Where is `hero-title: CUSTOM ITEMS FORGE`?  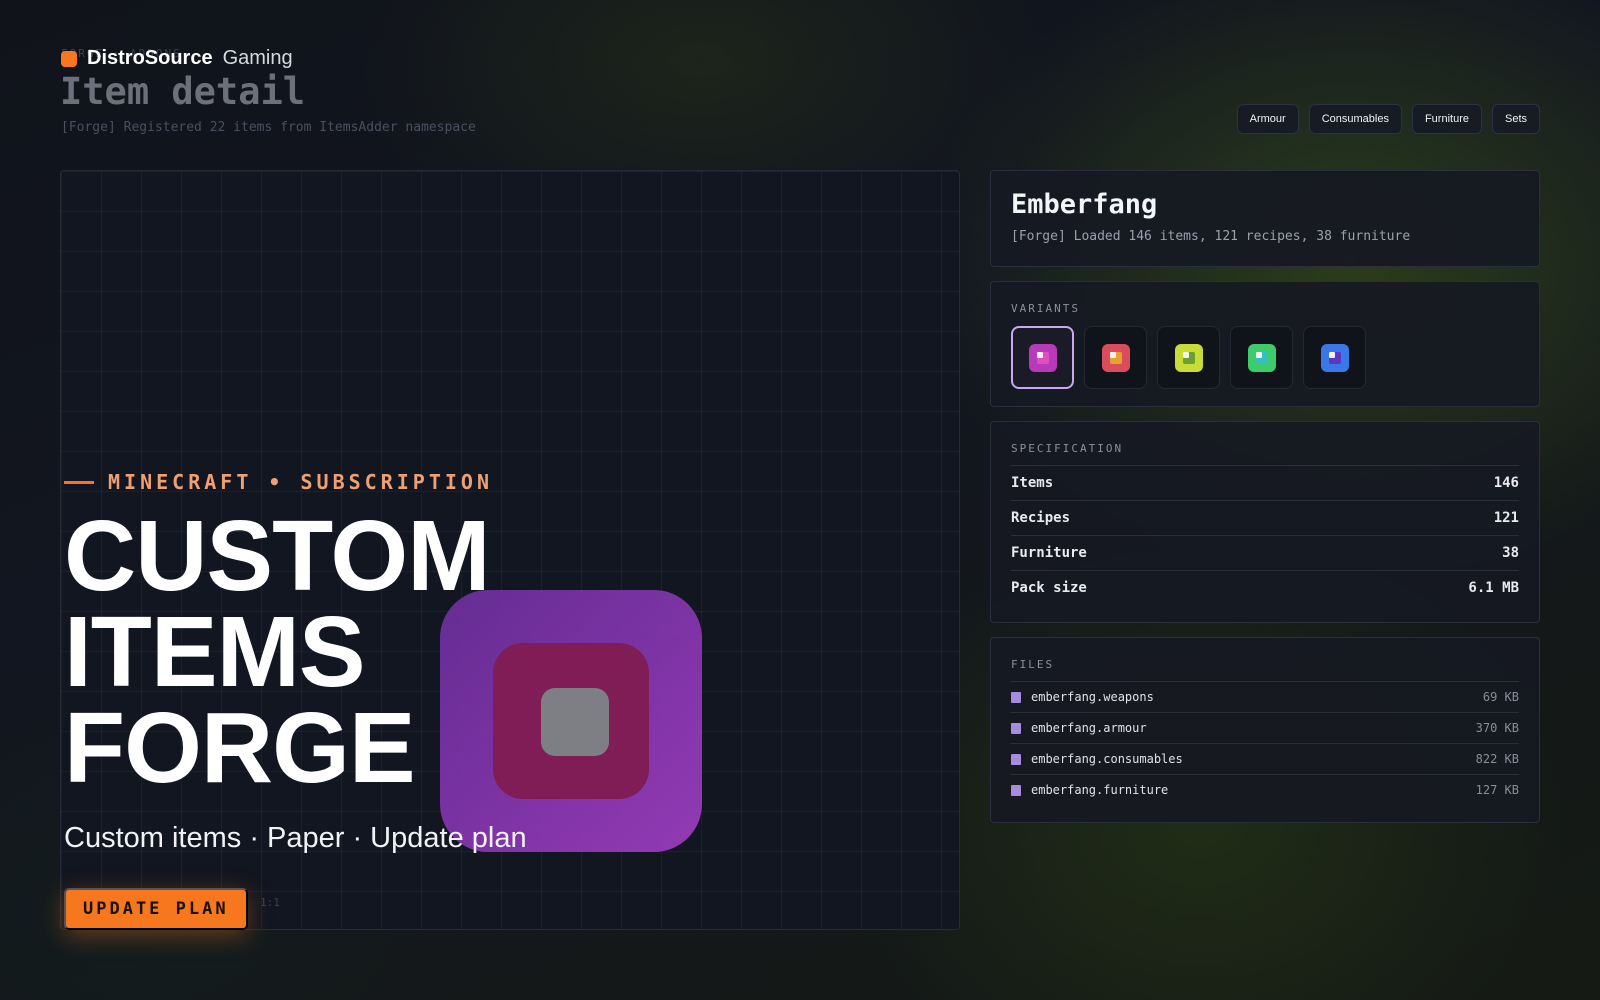 hero-title: CUSTOM ITEMS FORGE is located at coordinates (277, 652).